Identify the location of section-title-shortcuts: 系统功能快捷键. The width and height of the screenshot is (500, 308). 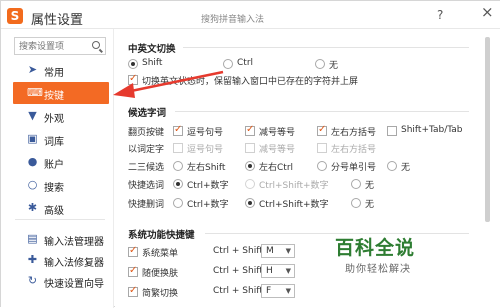
(161, 235).